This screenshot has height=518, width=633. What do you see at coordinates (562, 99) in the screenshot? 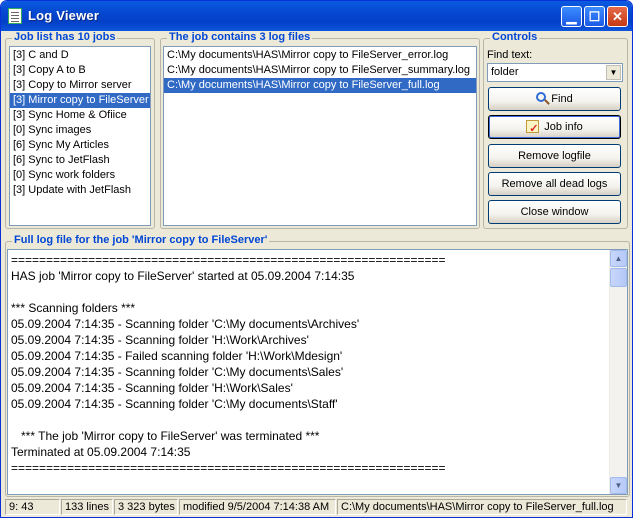
I see `find-button-label: Find` at bounding box center [562, 99].